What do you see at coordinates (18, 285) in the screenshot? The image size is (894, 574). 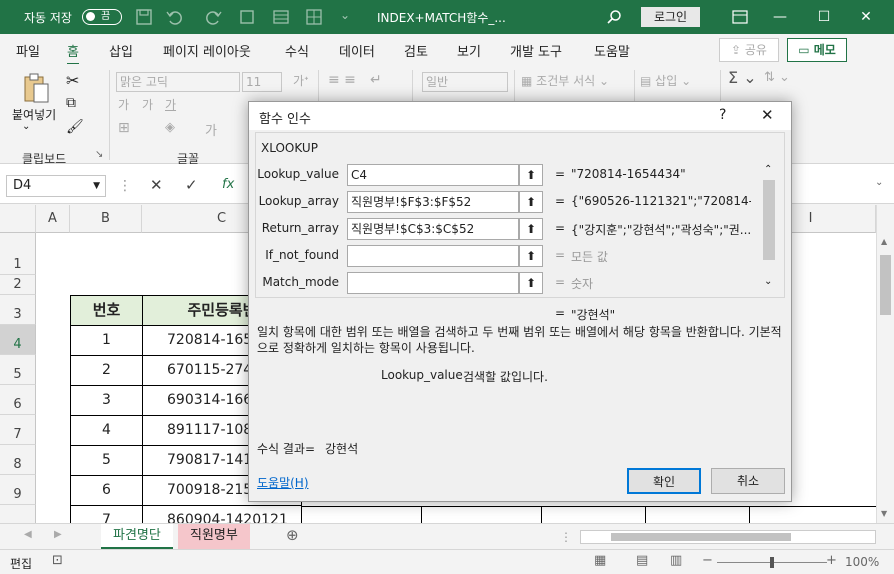 I see `row-header-2: 2` at bounding box center [18, 285].